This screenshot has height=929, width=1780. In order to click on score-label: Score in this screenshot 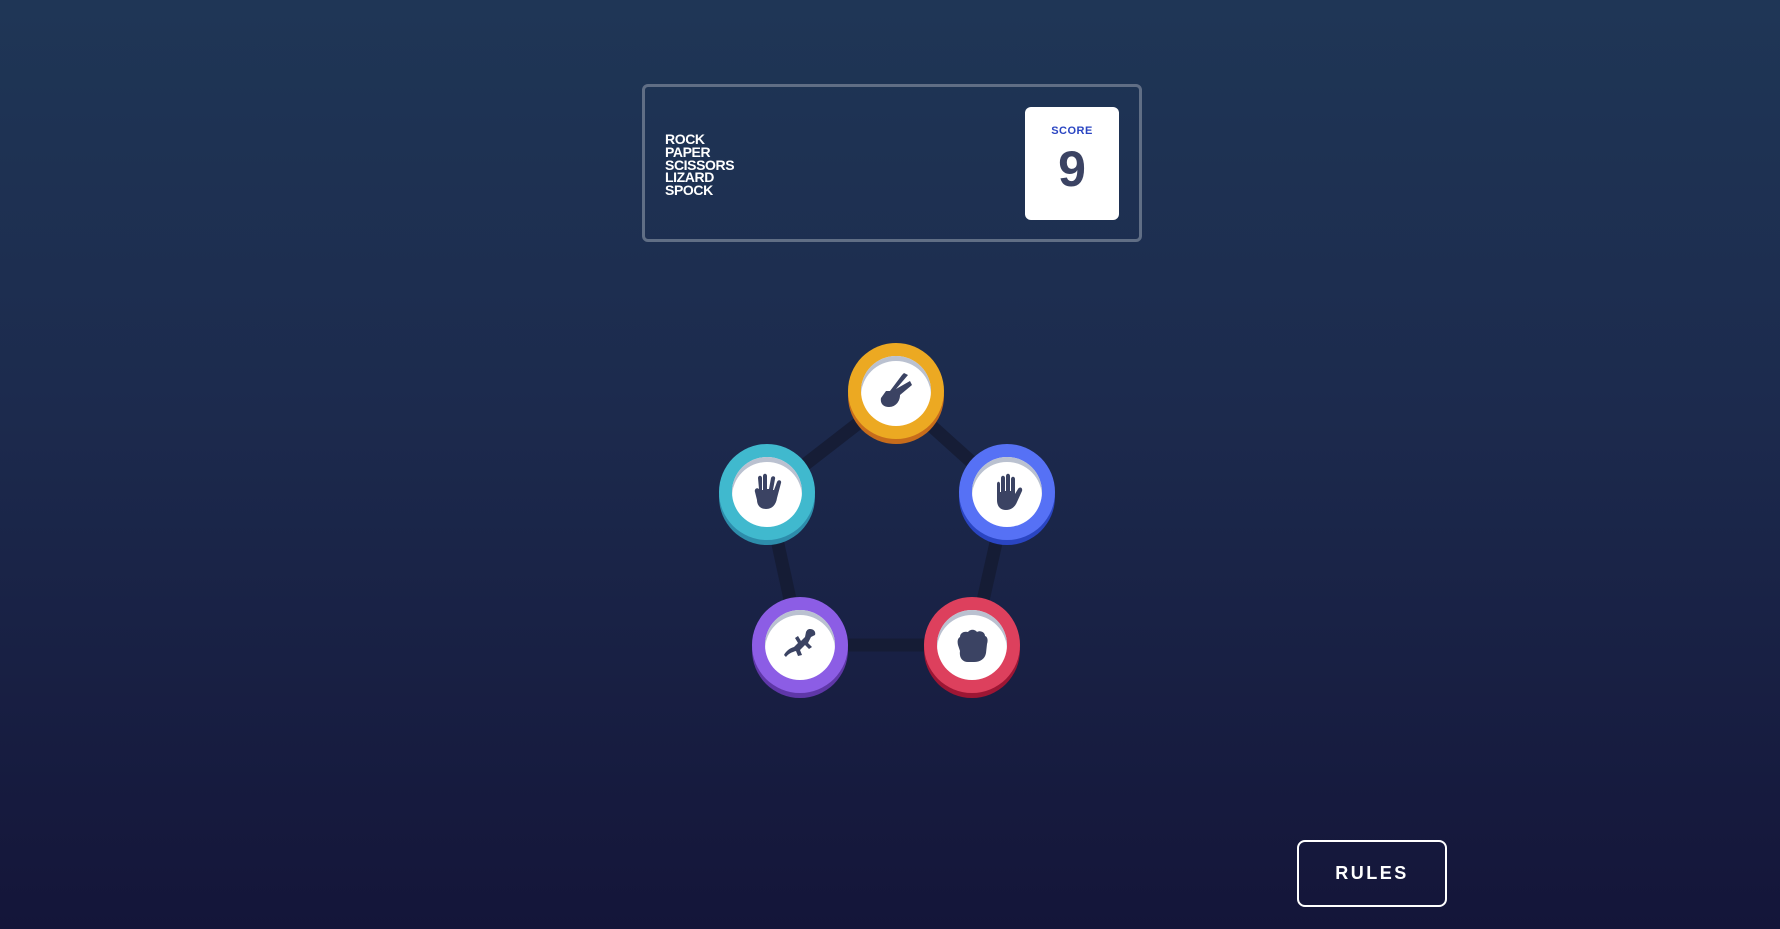, I will do `click(1072, 131)`.